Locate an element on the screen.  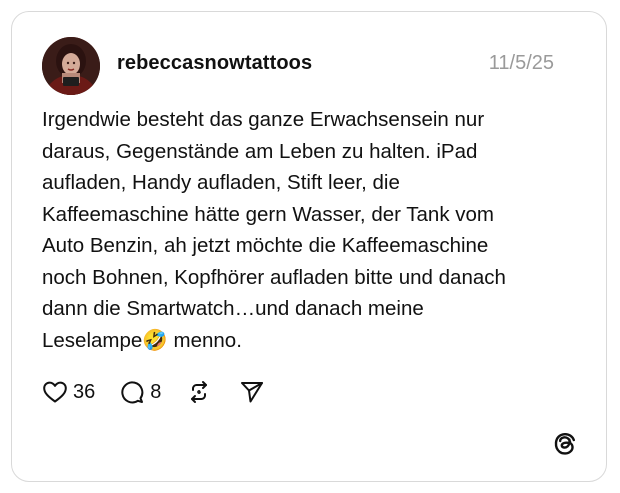
action-bar: 36 8 is located at coordinates (153, 392).